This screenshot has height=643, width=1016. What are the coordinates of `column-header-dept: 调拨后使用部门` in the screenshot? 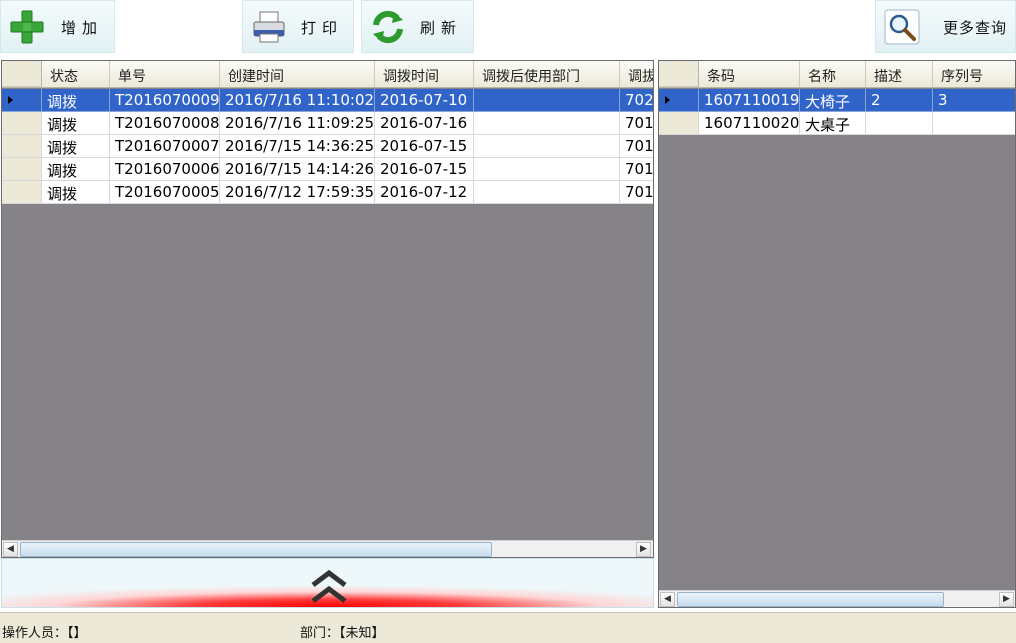 It's located at (547, 74).